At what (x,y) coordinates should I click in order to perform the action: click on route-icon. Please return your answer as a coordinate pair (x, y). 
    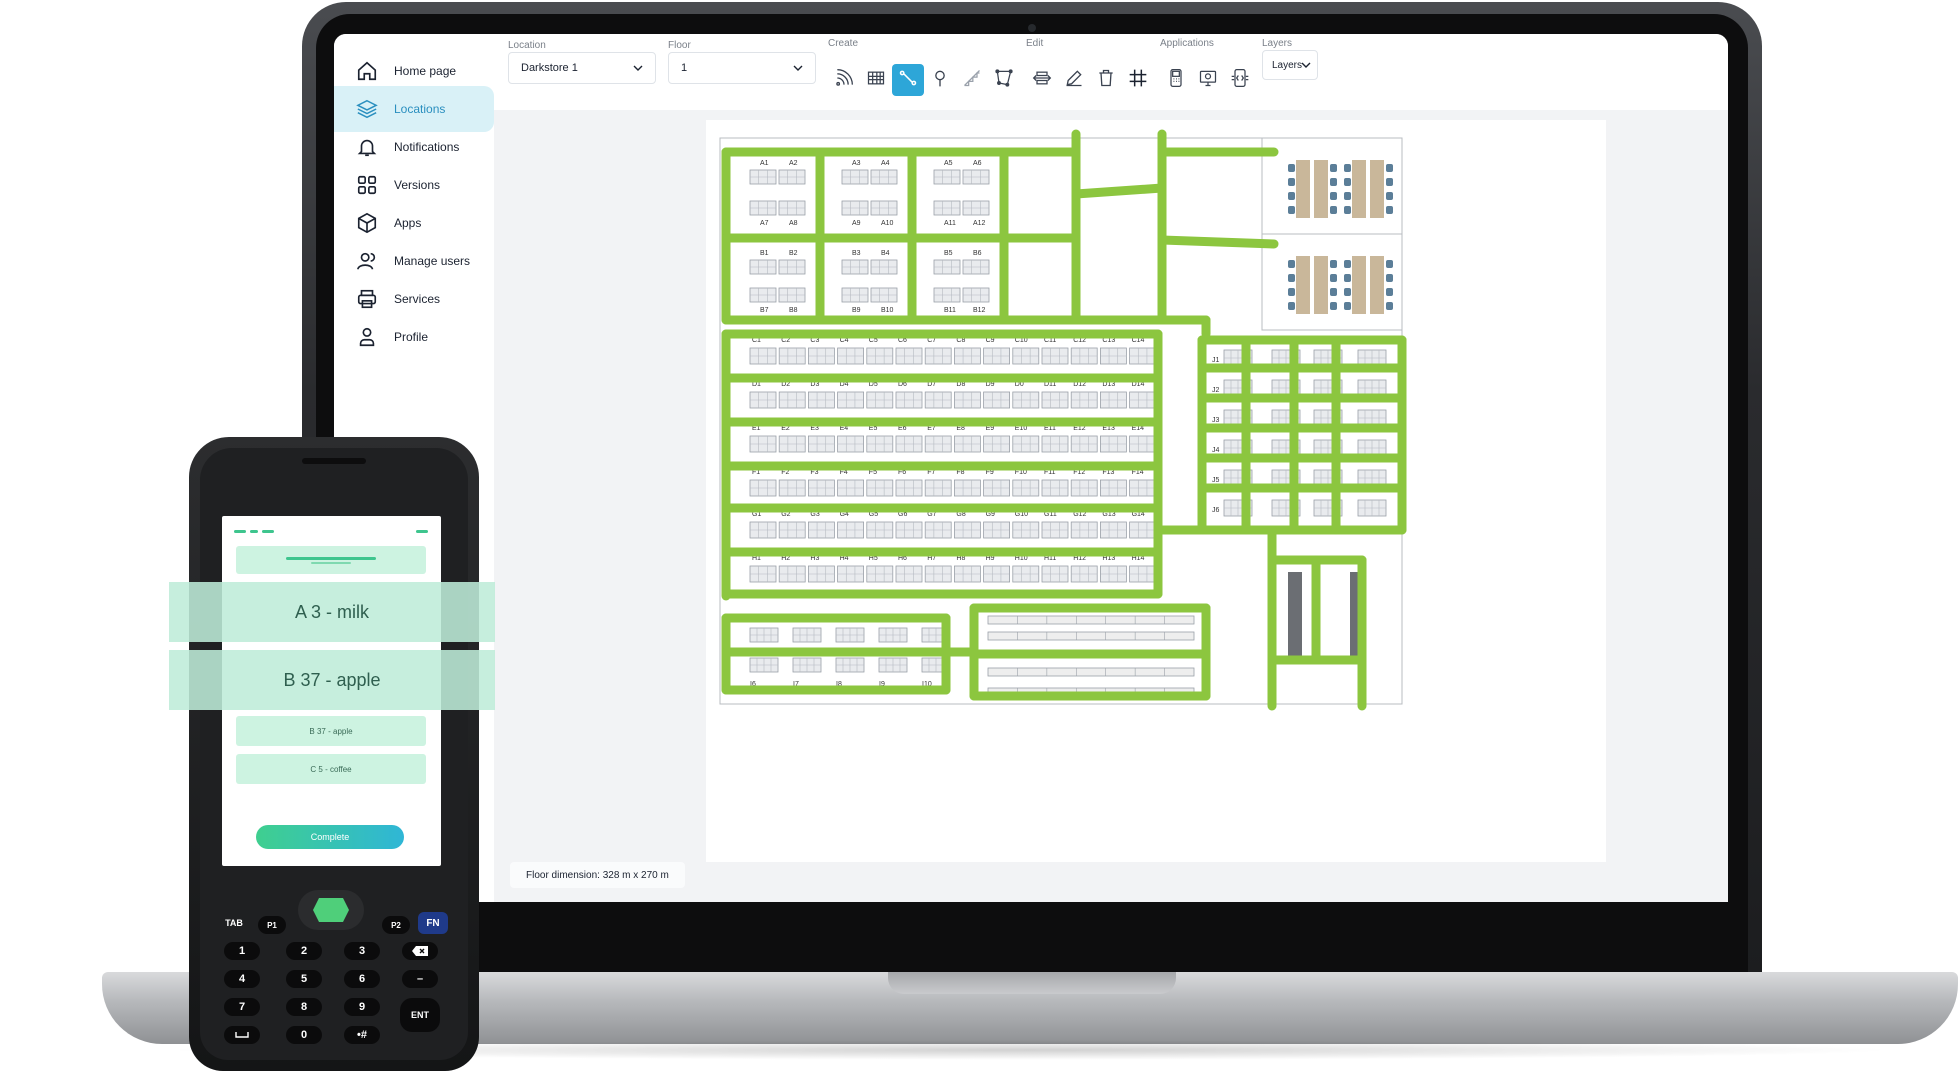
    Looking at the image, I should click on (908, 80).